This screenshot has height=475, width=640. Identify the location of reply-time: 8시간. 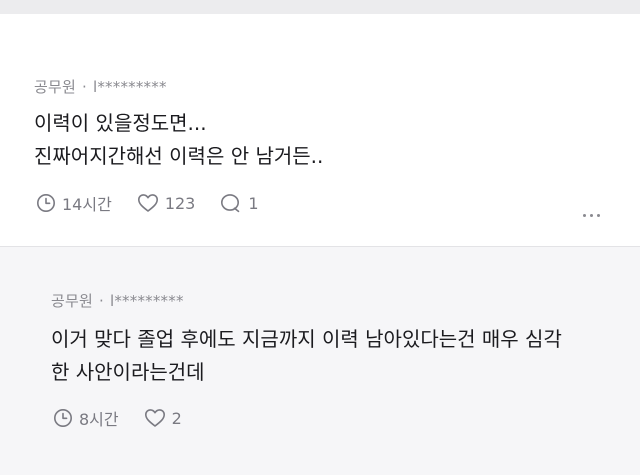
(86, 418).